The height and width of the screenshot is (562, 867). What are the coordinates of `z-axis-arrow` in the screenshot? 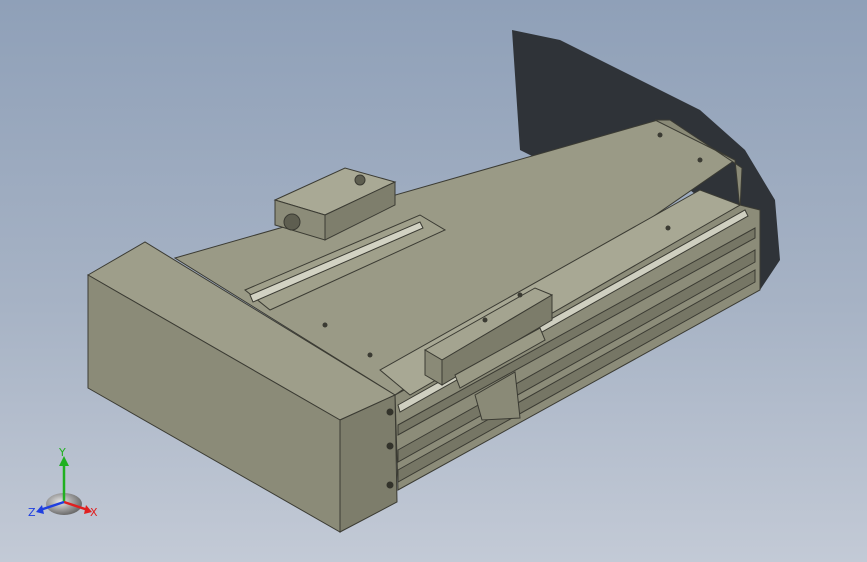 It's located at (40, 509).